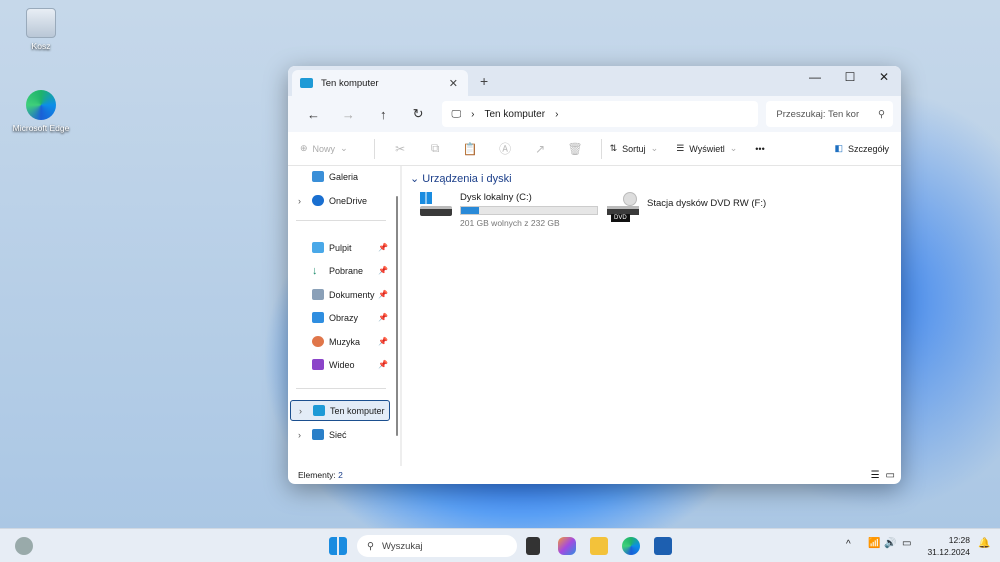 The width and height of the screenshot is (1000, 562). Describe the element at coordinates (340, 294) in the screenshot. I see `sidebar-item-dokumenty: Dokumenty 📌` at that location.